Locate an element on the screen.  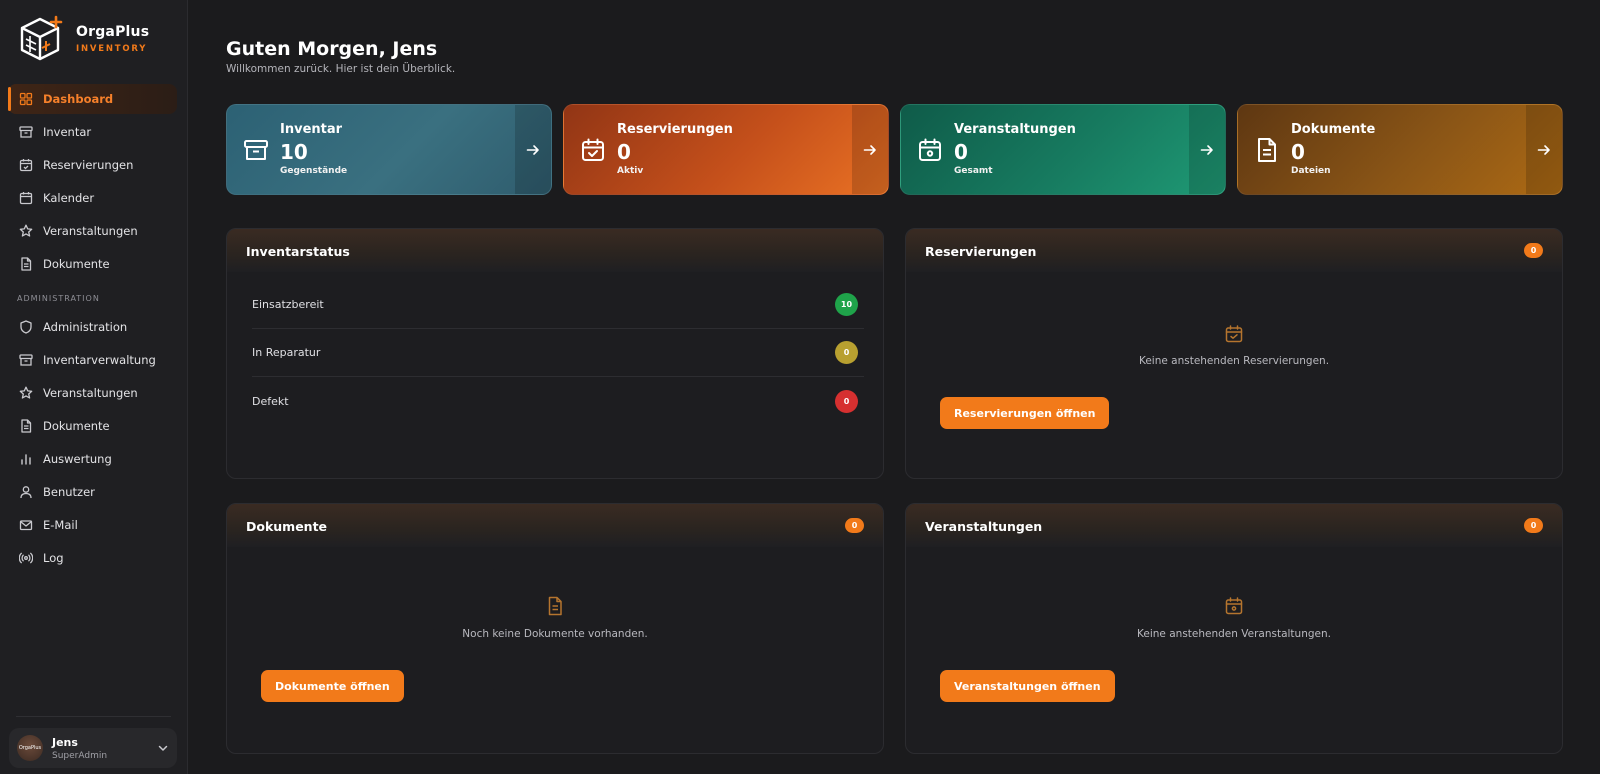
nav-label: Administration is located at coordinates (85, 327).